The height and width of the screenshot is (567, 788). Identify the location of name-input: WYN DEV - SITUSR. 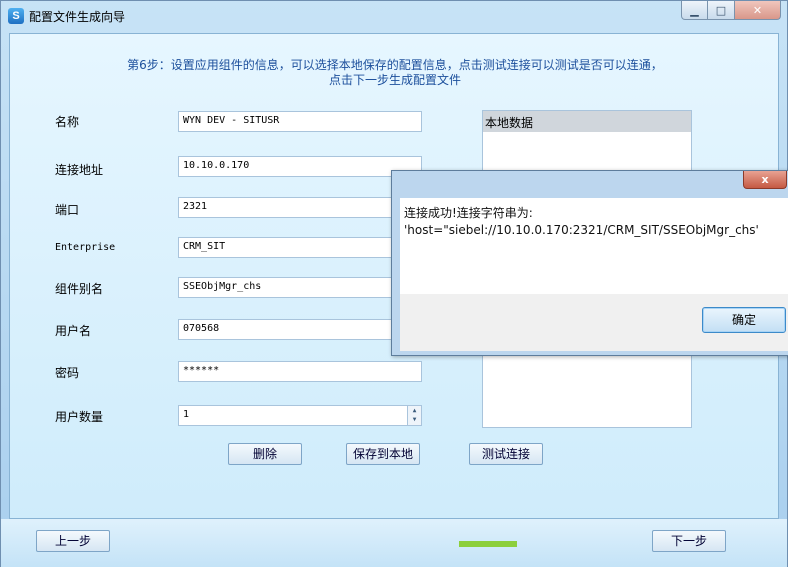
(300, 121).